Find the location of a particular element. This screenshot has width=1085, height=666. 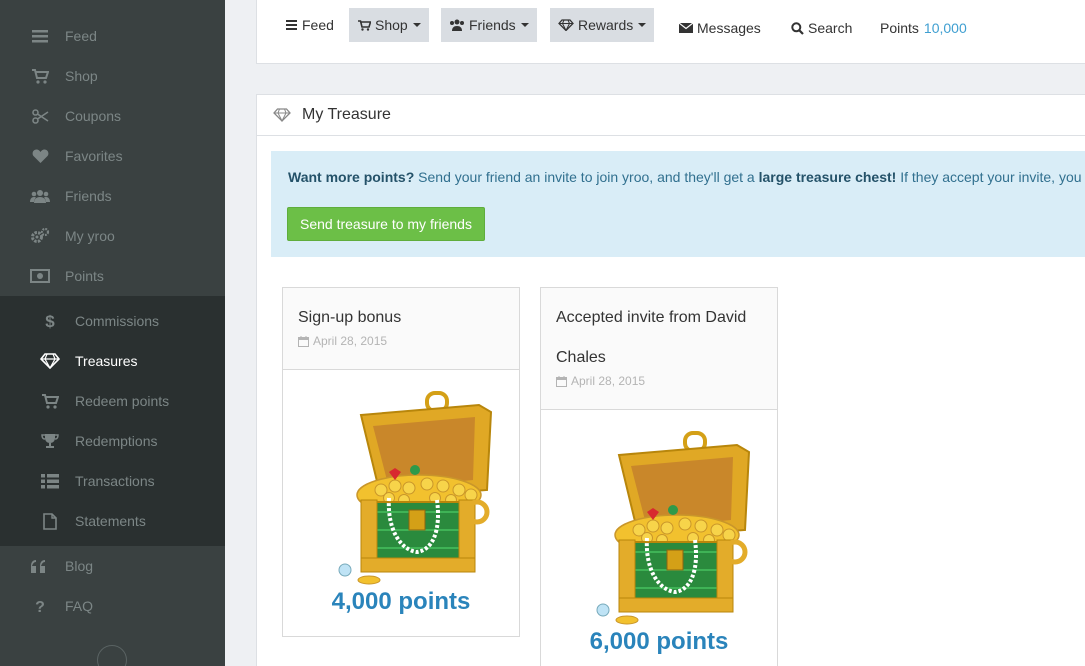

question-icon: ? is located at coordinates (40, 606).